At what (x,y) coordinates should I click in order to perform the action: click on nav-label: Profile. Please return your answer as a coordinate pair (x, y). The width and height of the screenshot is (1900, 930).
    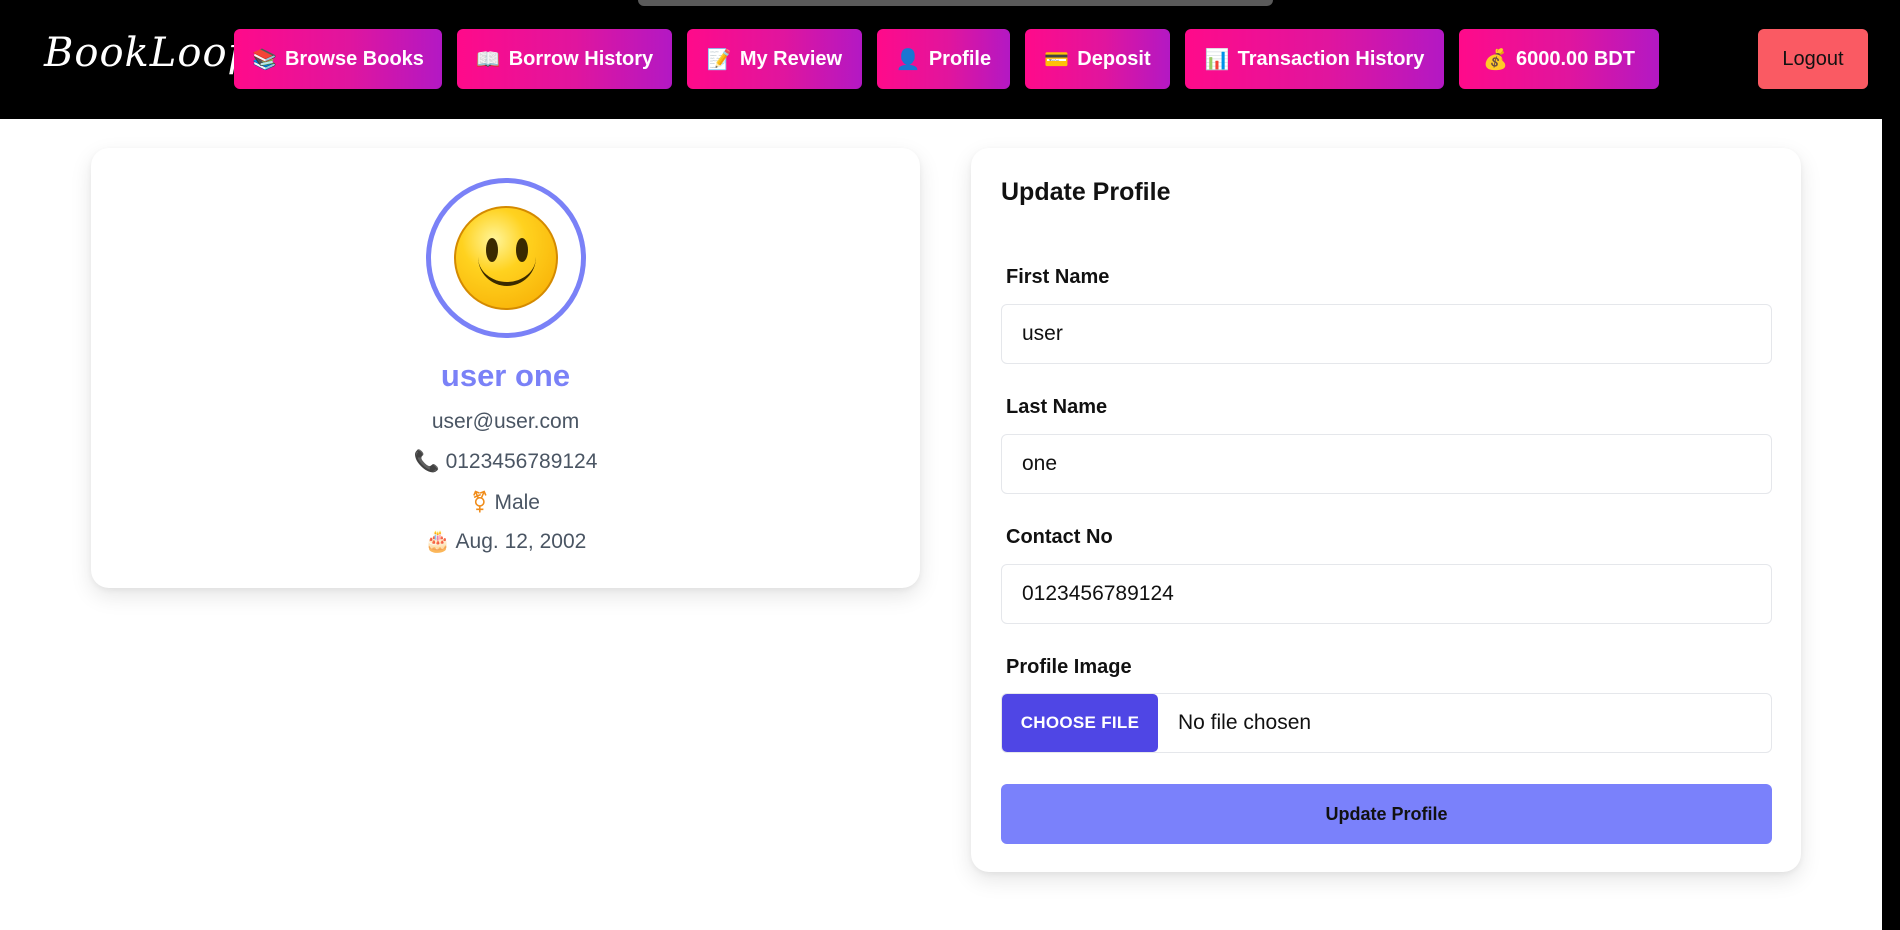
    Looking at the image, I should click on (960, 58).